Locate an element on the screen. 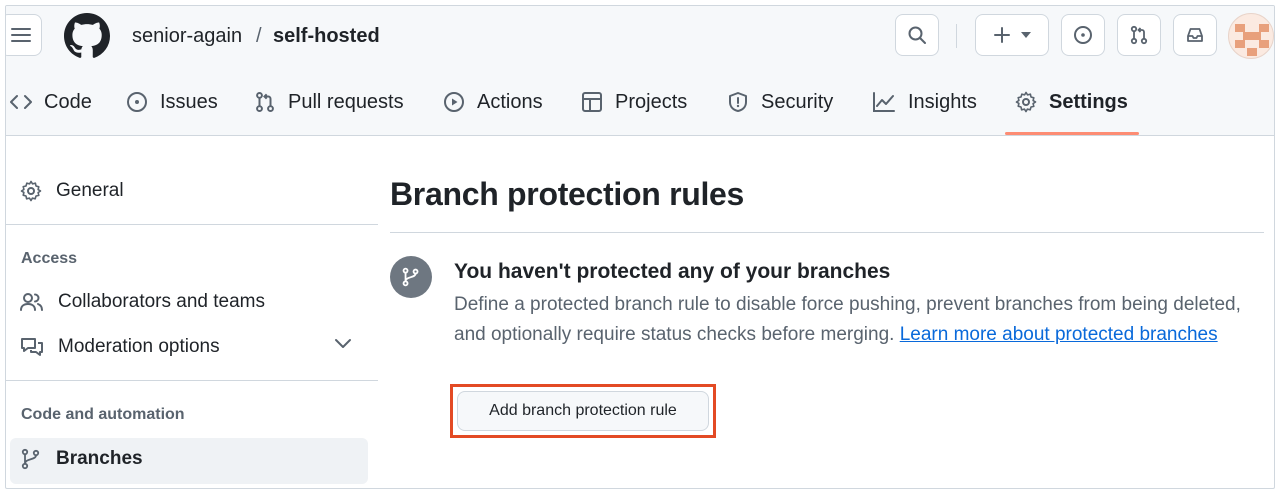 The image size is (1280, 493). notifications-button is located at coordinates (1195, 35).